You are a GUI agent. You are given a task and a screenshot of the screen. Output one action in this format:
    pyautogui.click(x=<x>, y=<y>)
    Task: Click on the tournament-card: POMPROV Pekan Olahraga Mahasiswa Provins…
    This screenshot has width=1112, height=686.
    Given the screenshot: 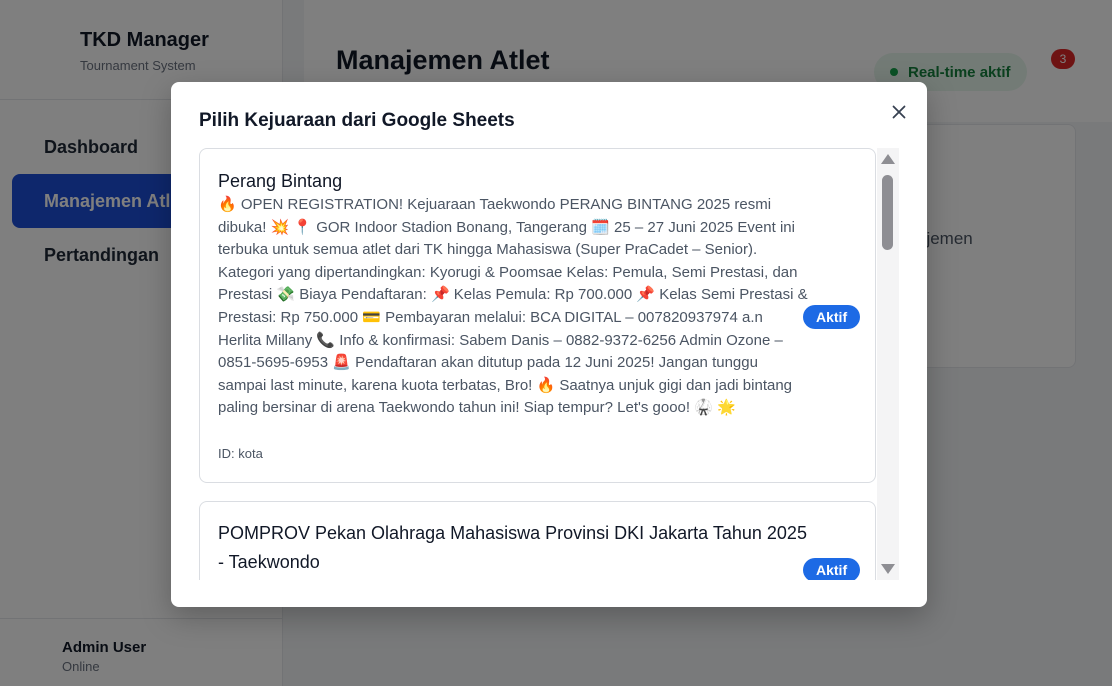 What is the action you would take?
    pyautogui.click(x=537, y=540)
    